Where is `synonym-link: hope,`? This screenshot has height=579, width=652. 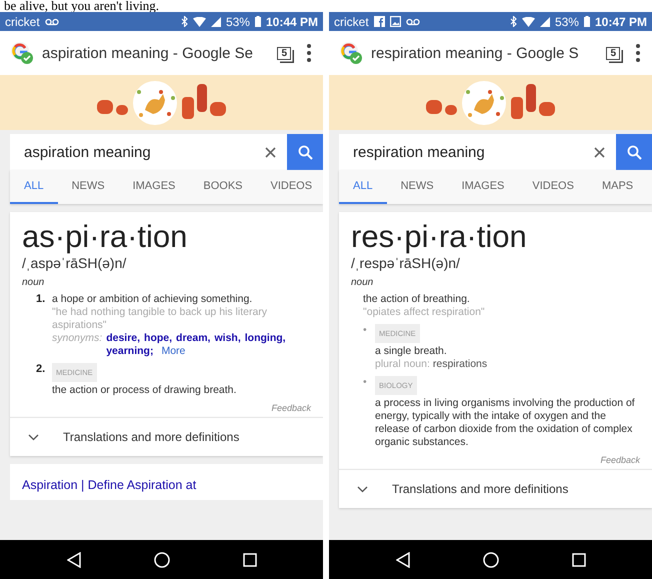 synonym-link: hope, is located at coordinates (158, 338).